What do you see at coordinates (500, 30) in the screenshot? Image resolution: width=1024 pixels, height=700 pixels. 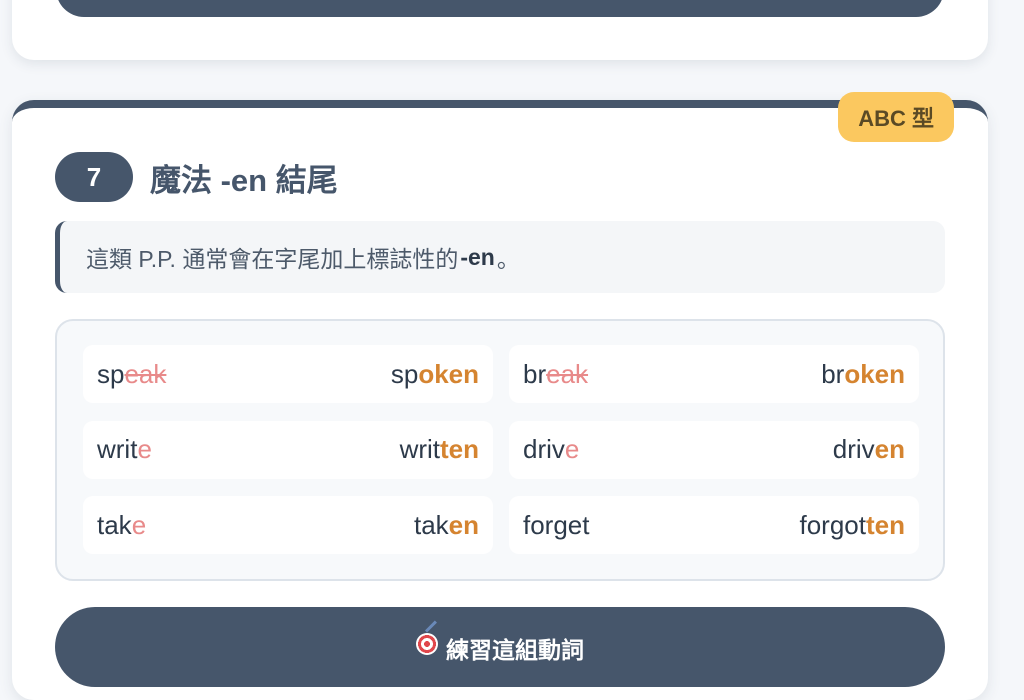 I see `previous-card` at bounding box center [500, 30].